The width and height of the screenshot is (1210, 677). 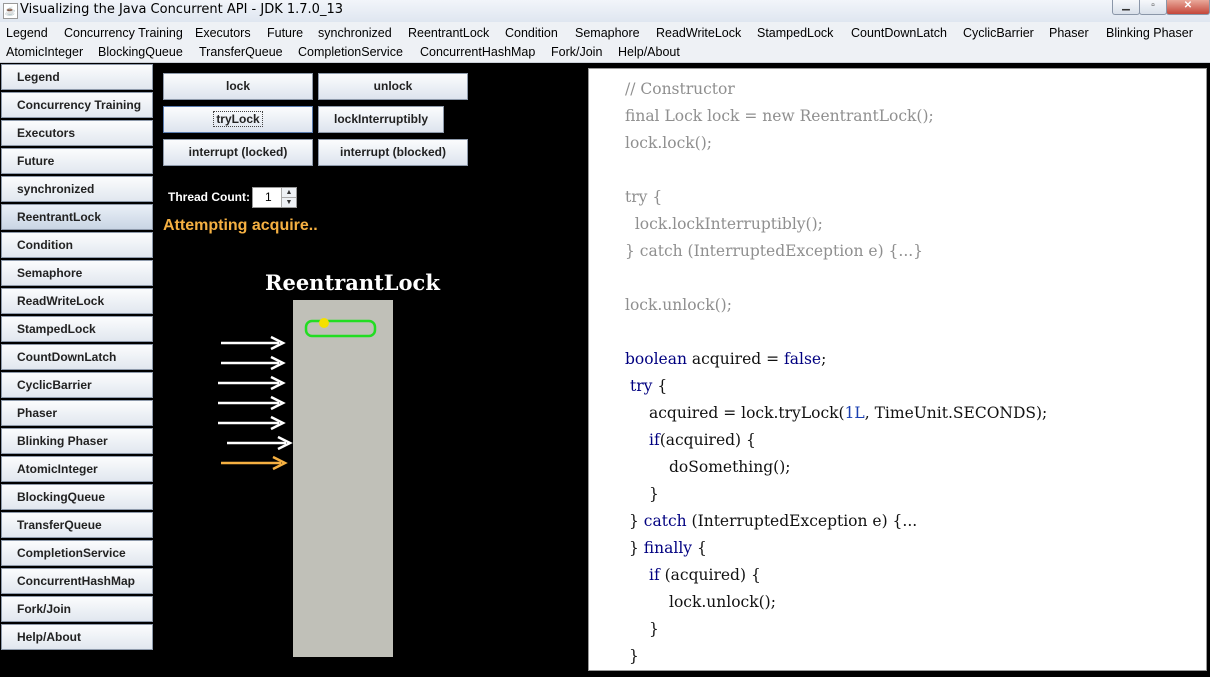 I want to click on code-token: boolean, so click(x=656, y=359).